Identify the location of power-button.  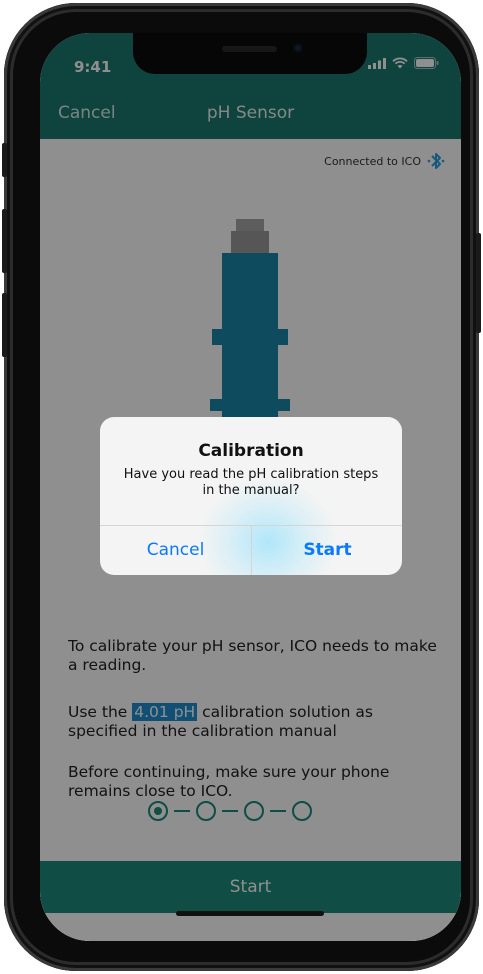
(478, 283).